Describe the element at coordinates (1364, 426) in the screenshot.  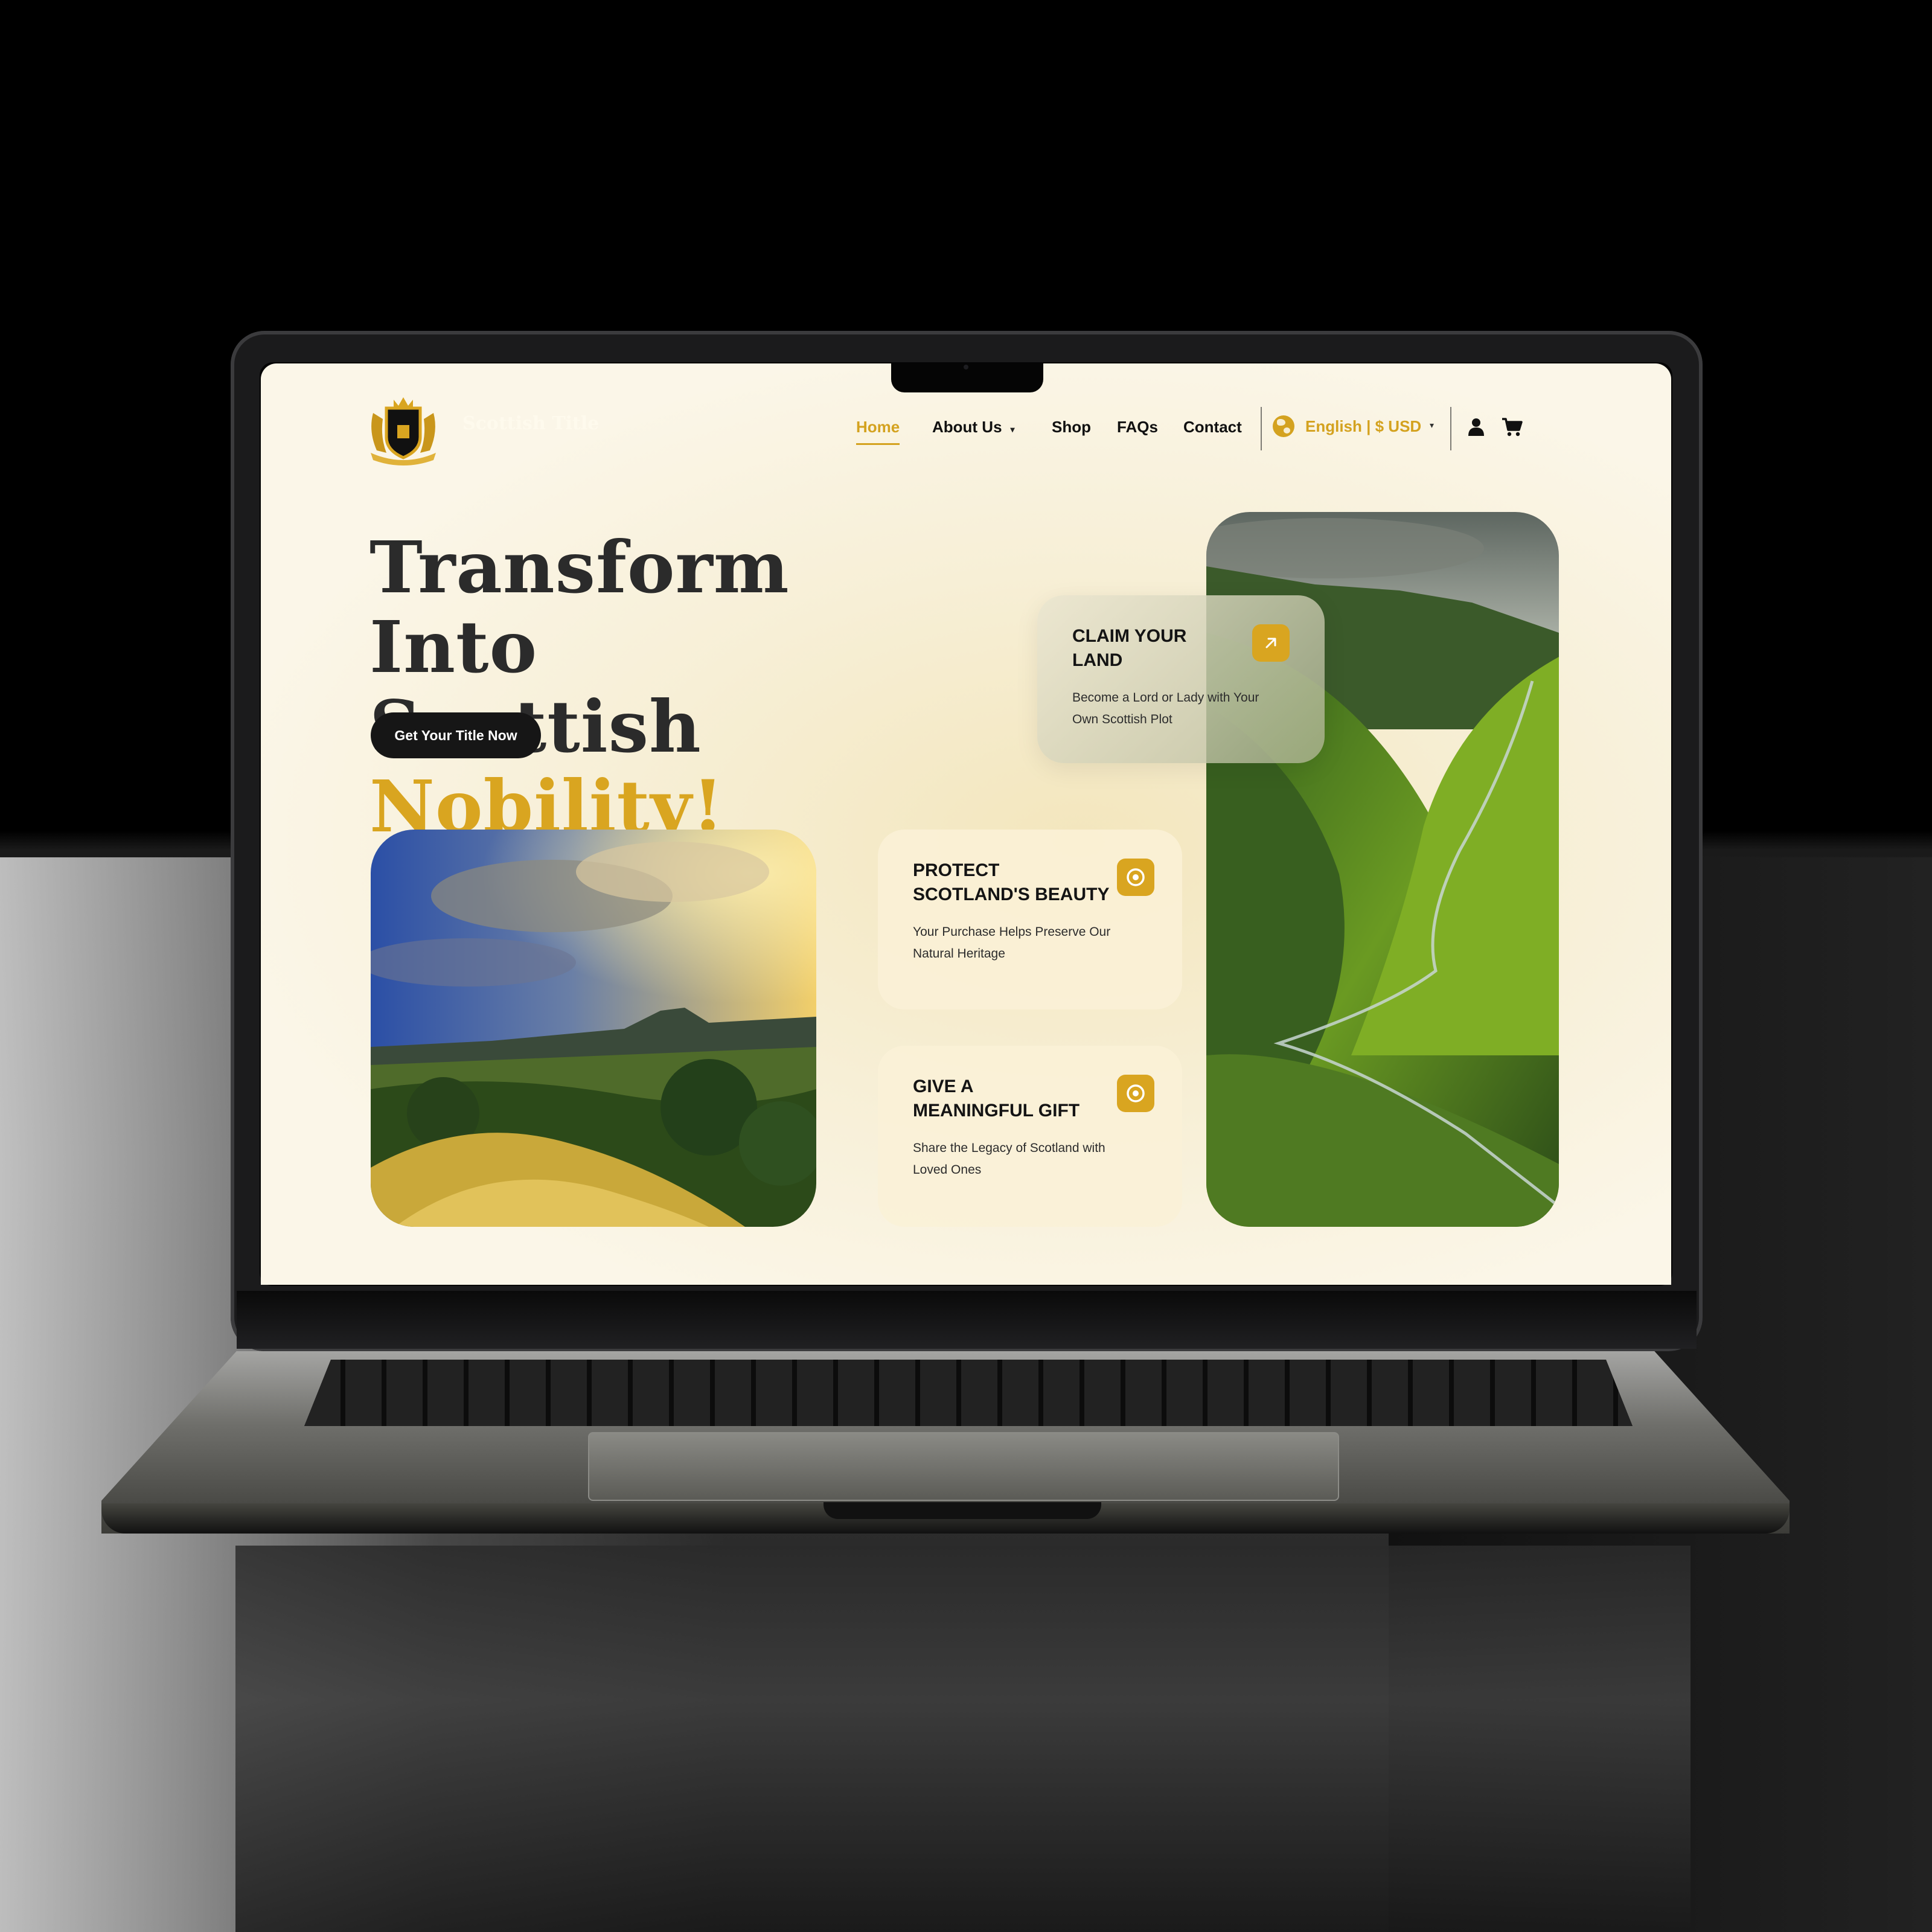
I see `language-currency-label: English | $ USD` at that location.